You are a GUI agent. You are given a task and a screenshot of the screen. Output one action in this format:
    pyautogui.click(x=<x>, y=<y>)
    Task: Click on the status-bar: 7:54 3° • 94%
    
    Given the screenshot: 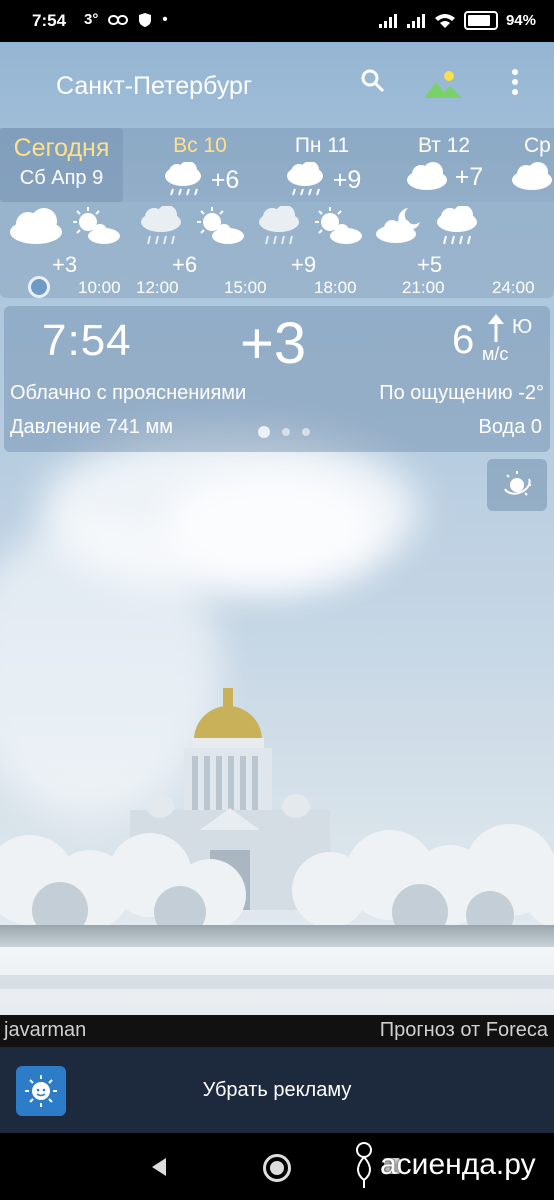 What is the action you would take?
    pyautogui.click(x=277, y=21)
    